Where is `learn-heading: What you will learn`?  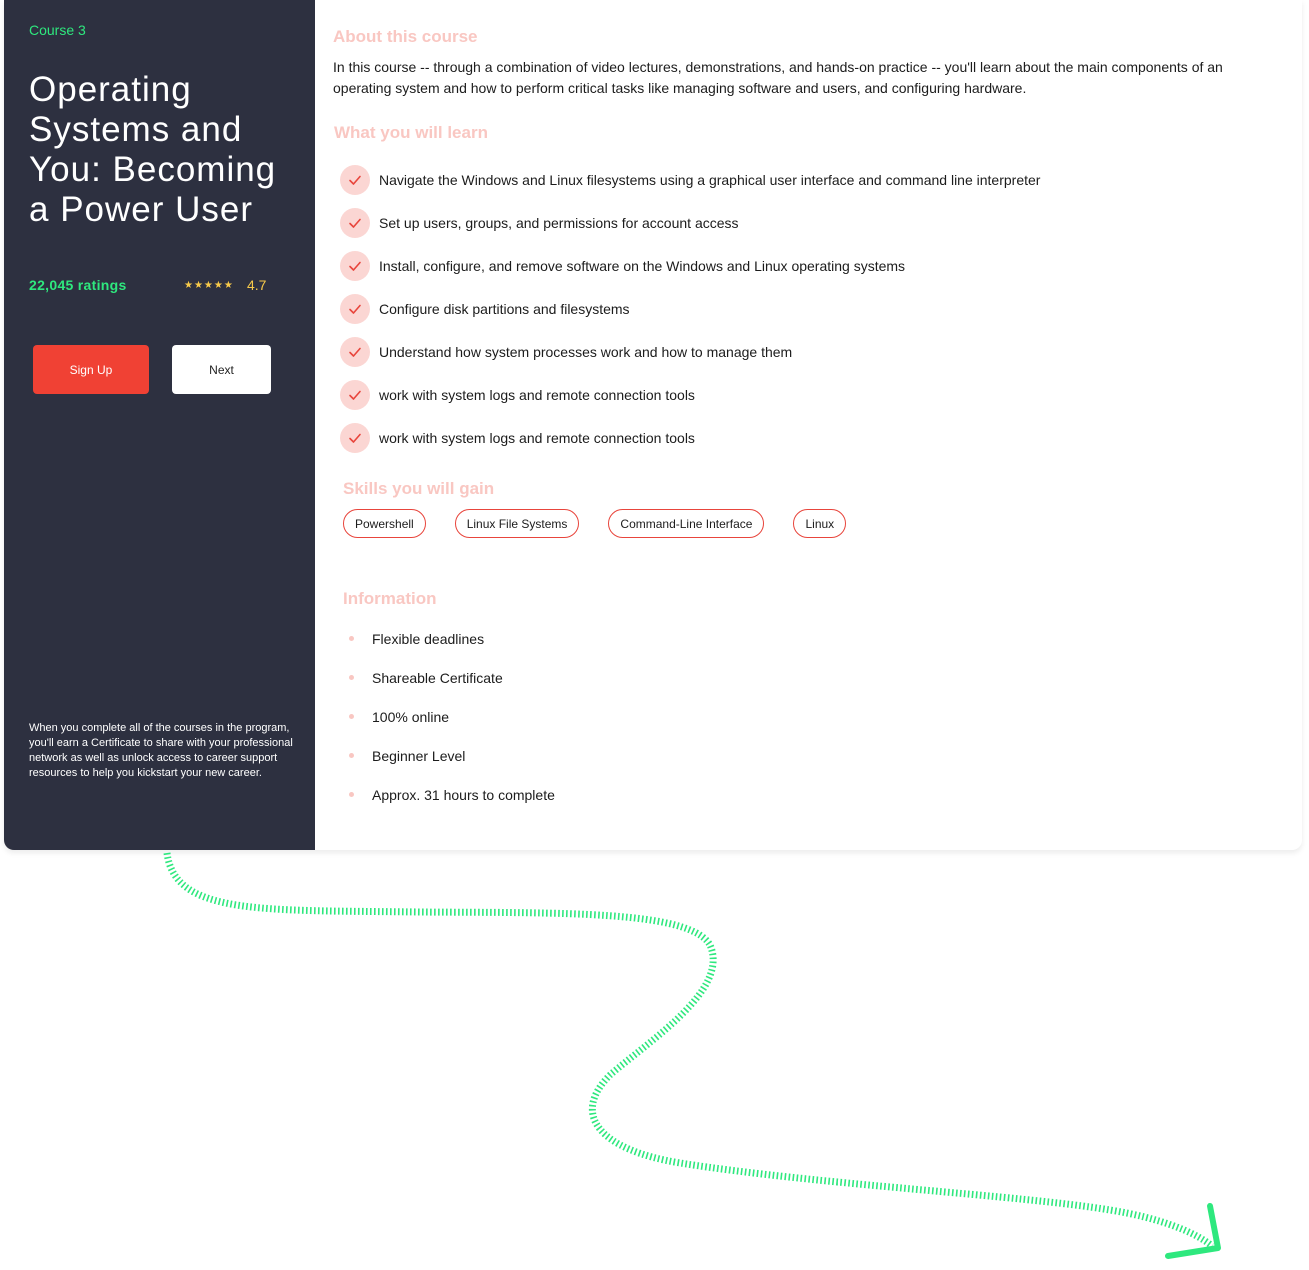
learn-heading: What you will learn is located at coordinates (411, 132).